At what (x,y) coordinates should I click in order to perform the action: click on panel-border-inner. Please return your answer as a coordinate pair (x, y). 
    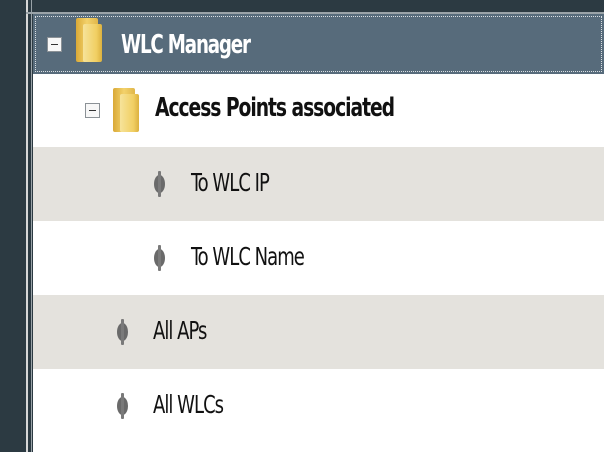
    Looking at the image, I should click on (31, 226).